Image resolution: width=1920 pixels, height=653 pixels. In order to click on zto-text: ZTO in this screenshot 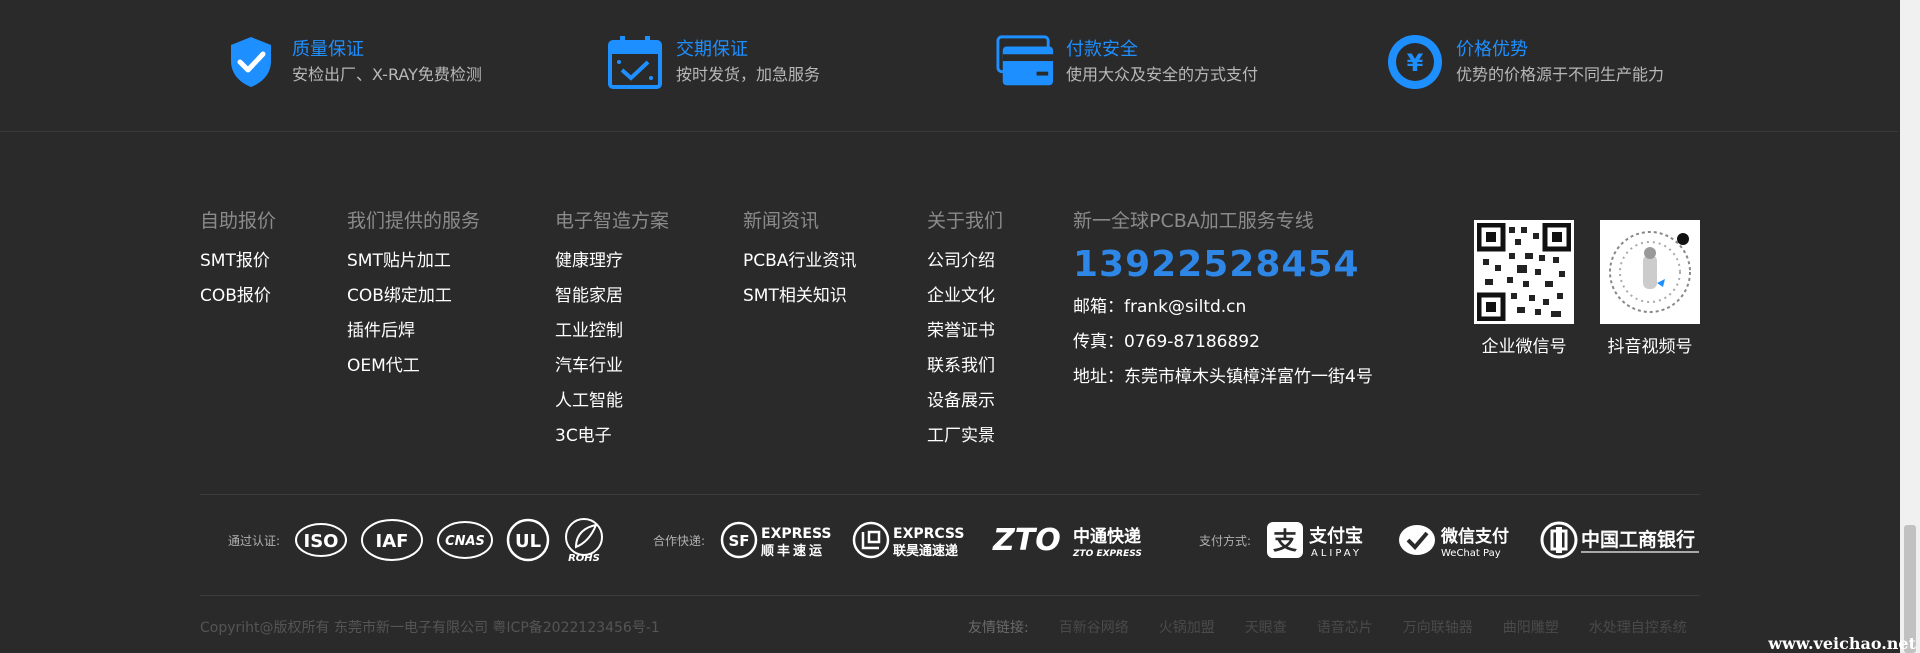, I will do `click(1026, 540)`.